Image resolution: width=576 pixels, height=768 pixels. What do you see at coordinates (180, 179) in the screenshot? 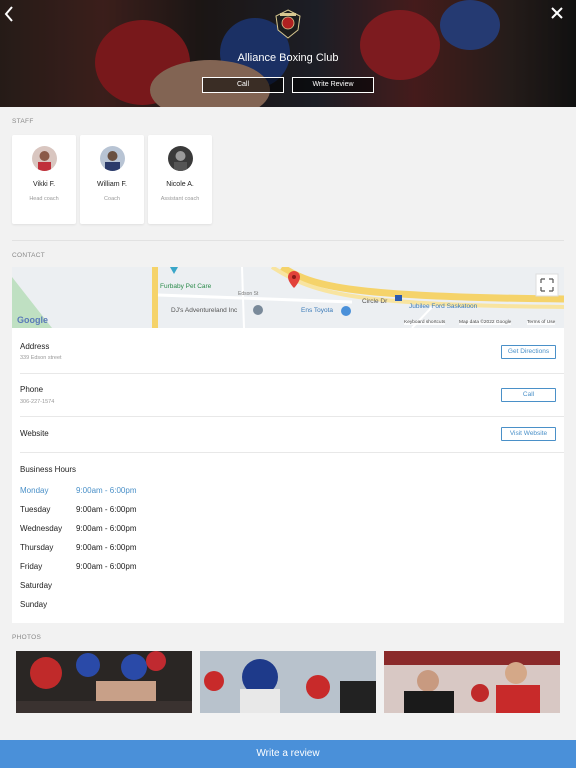
I see `staff-card: Nicole A. Assistant coach` at bounding box center [180, 179].